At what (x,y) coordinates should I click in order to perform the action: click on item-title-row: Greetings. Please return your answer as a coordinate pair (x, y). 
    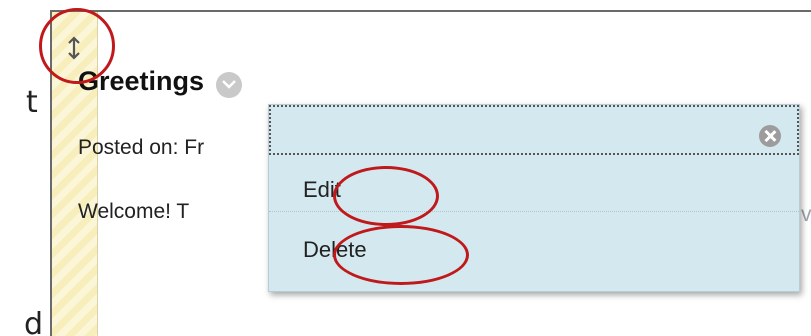
    Looking at the image, I should click on (160, 81).